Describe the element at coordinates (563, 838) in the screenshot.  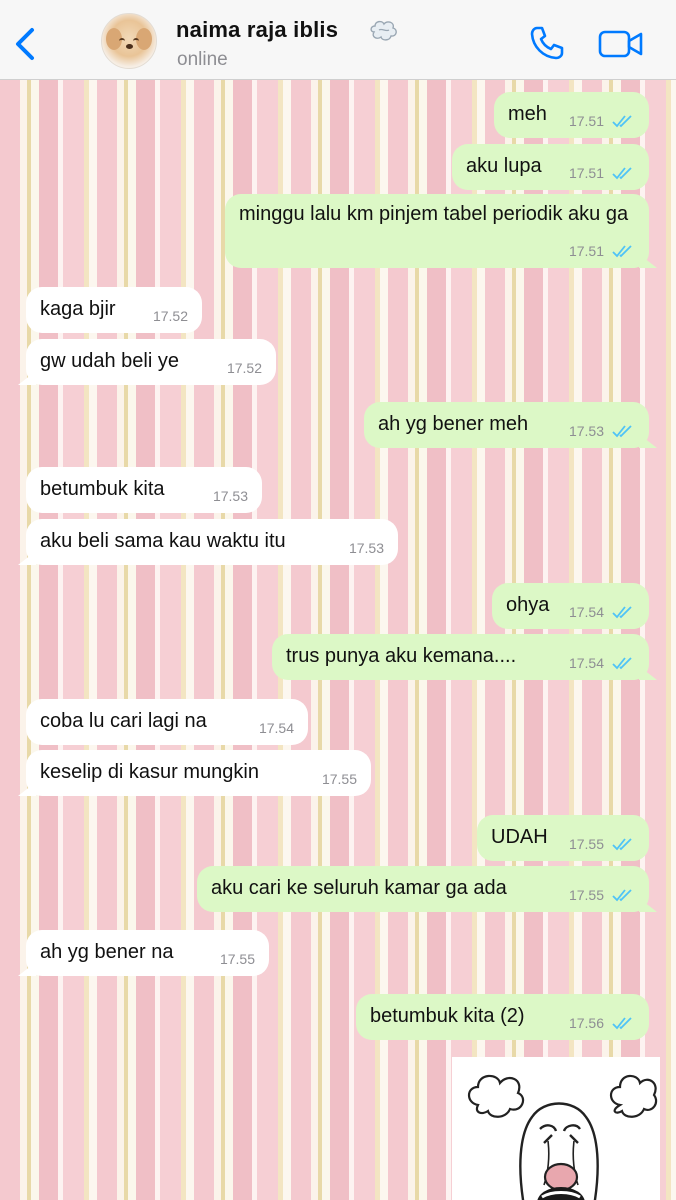
I see `message-bubble: UDAH 17.55` at that location.